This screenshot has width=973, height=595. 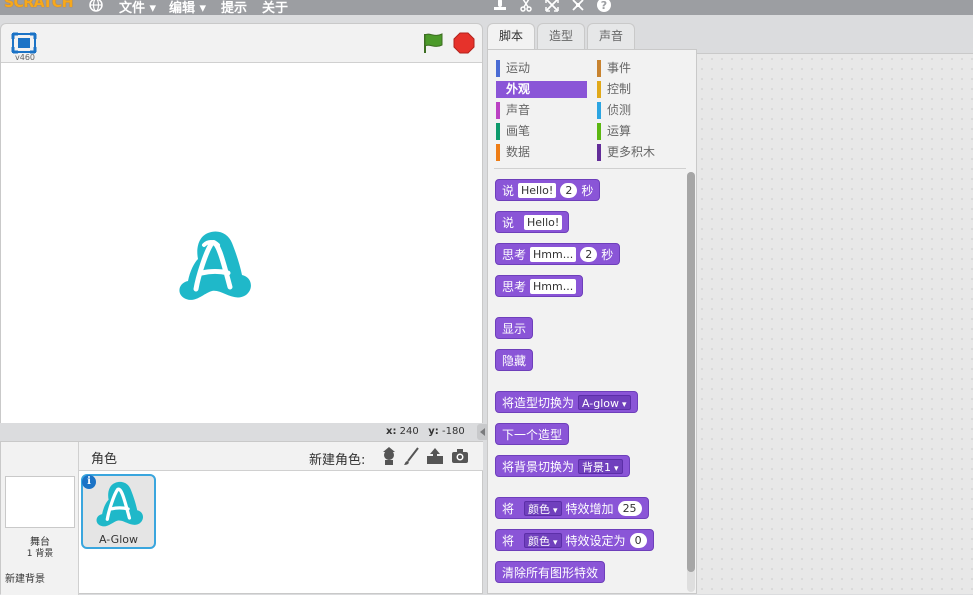 I want to click on paint-brush-icon, so click(x=412, y=456).